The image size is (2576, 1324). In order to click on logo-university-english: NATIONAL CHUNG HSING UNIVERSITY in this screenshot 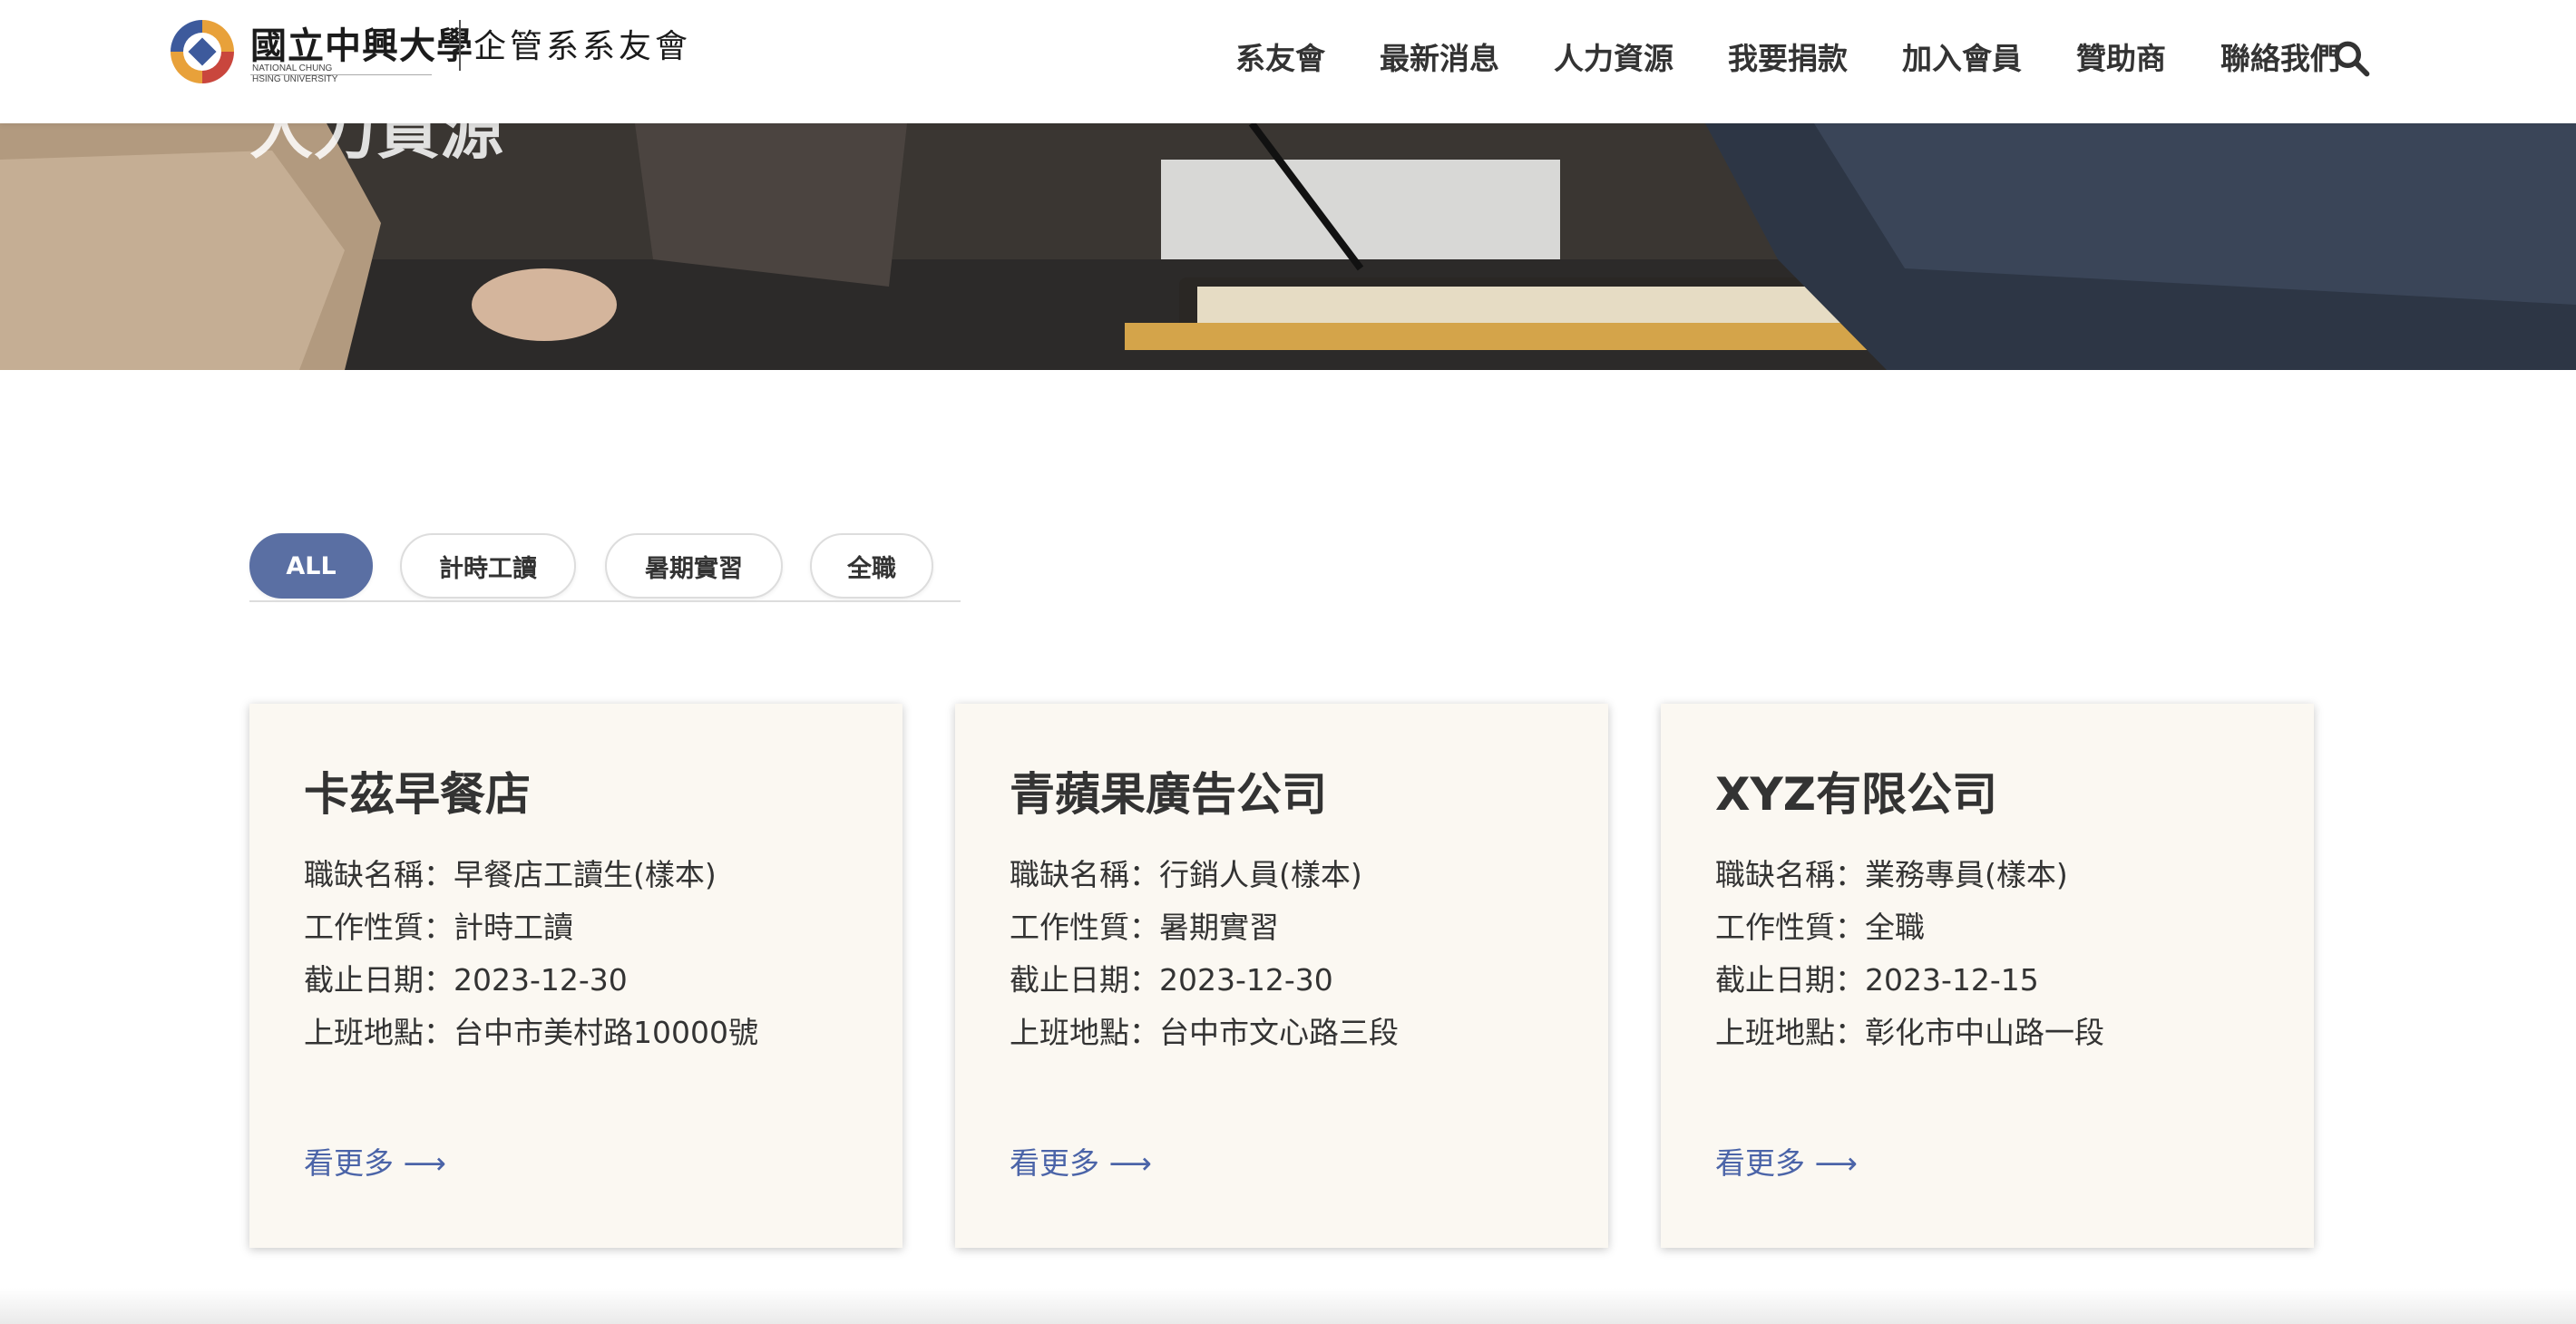, I will do `click(295, 73)`.